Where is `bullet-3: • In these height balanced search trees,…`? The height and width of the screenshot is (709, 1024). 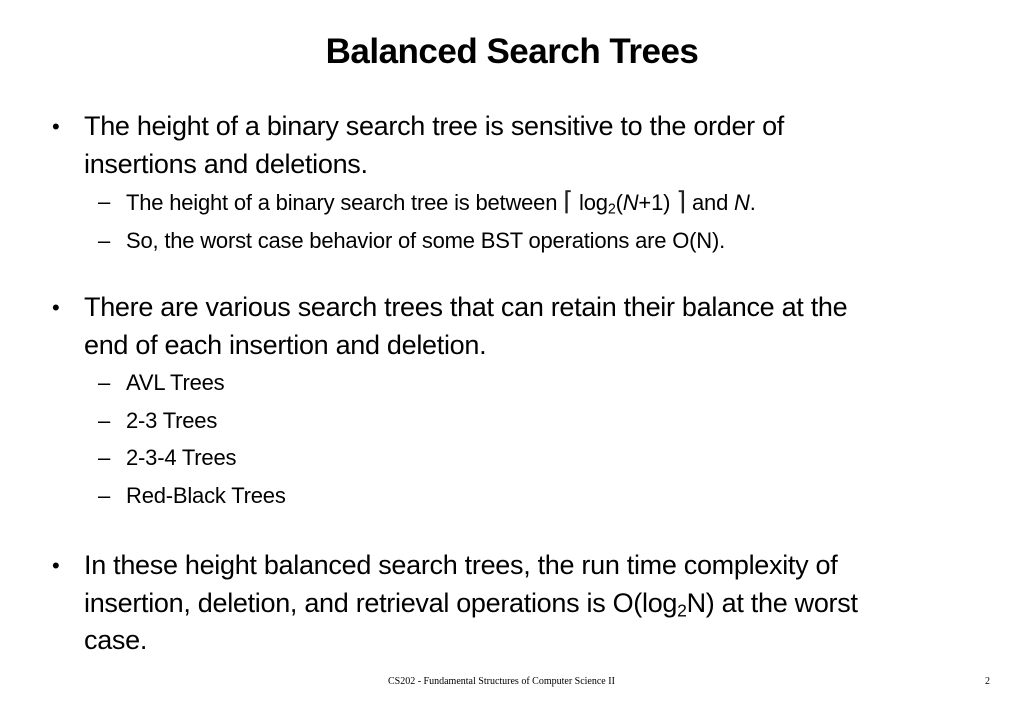 bullet-3: • In these height balanced search trees,… is located at coordinates (505, 603).